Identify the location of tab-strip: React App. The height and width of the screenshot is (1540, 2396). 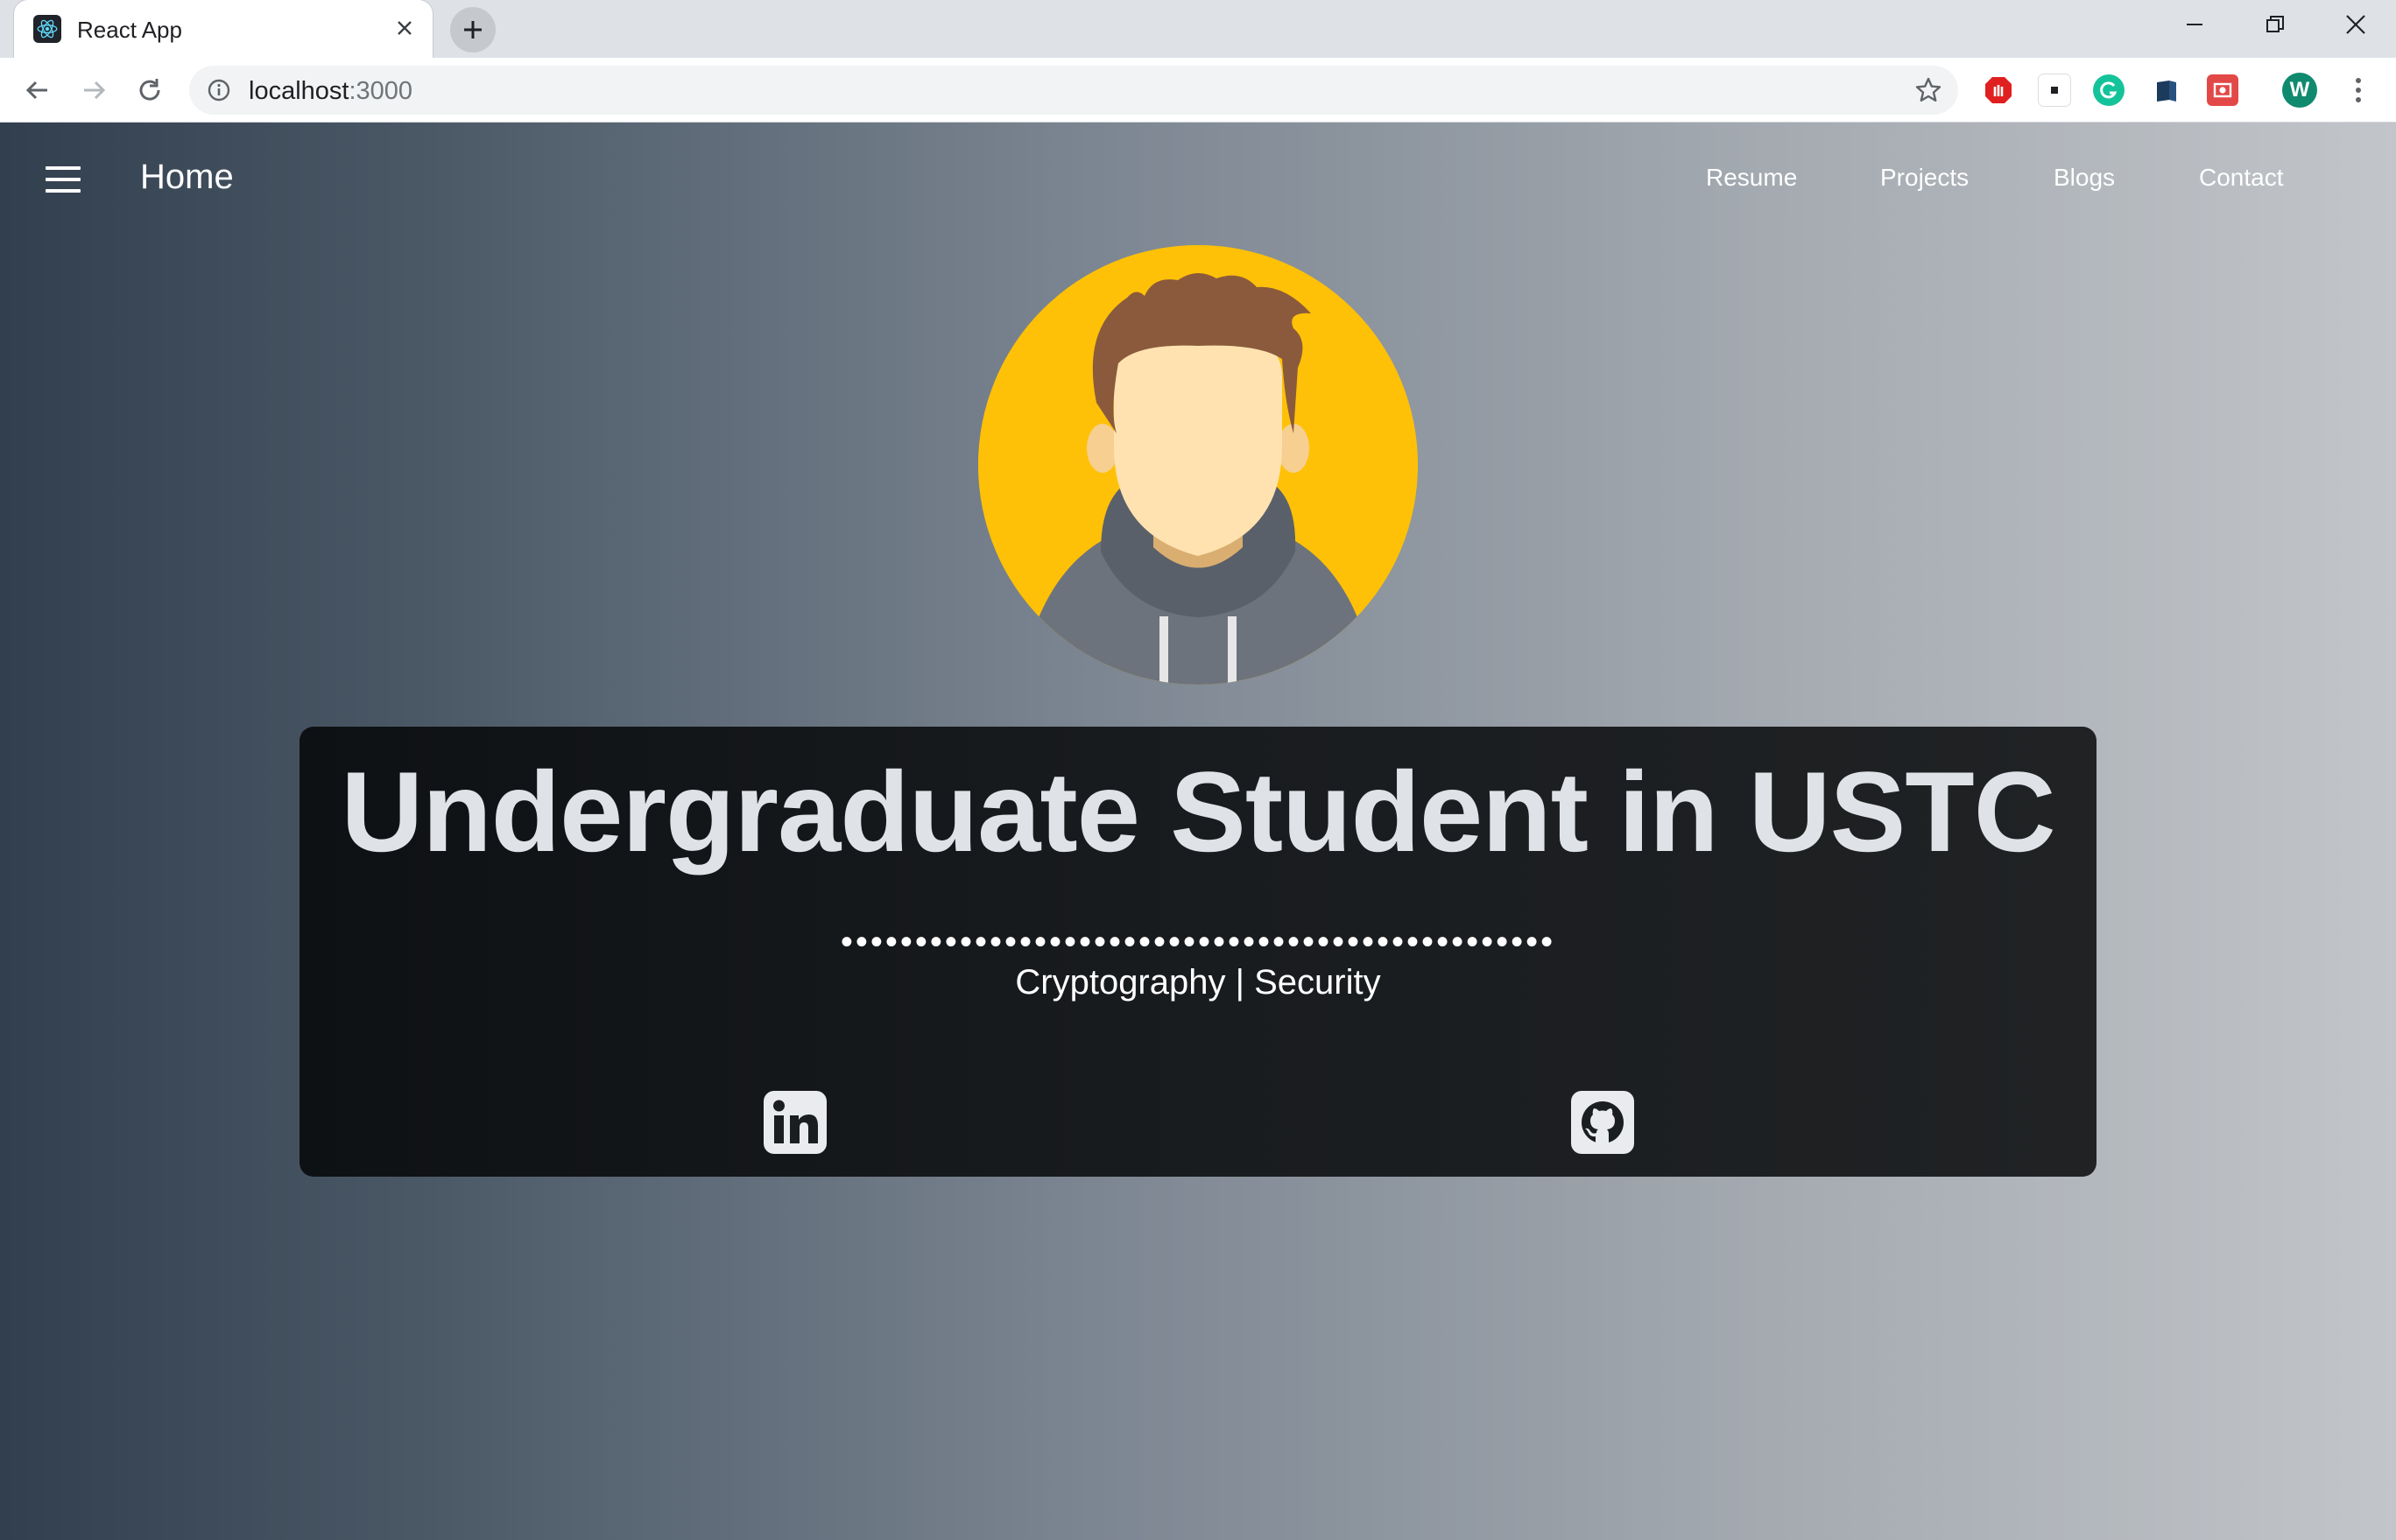
(1198, 29).